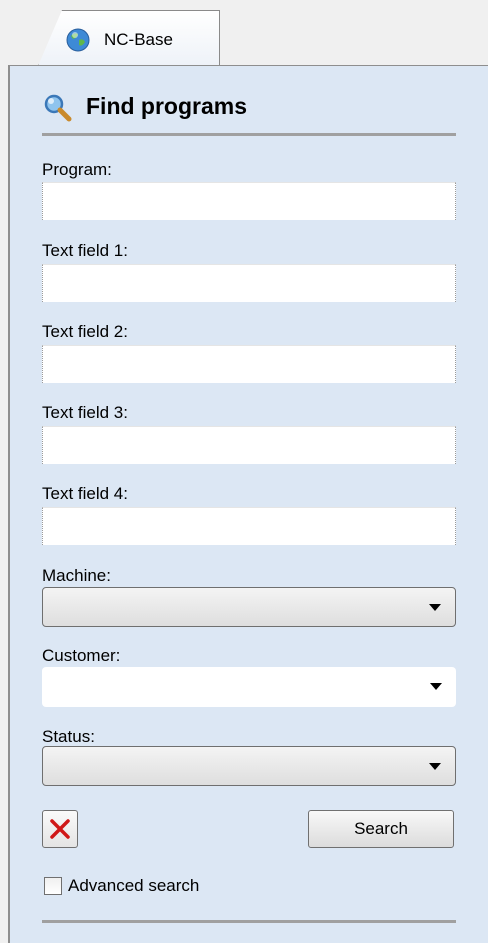 The image size is (488, 943). Describe the element at coordinates (249, 766) in the screenshot. I see `status-dropdown` at that location.